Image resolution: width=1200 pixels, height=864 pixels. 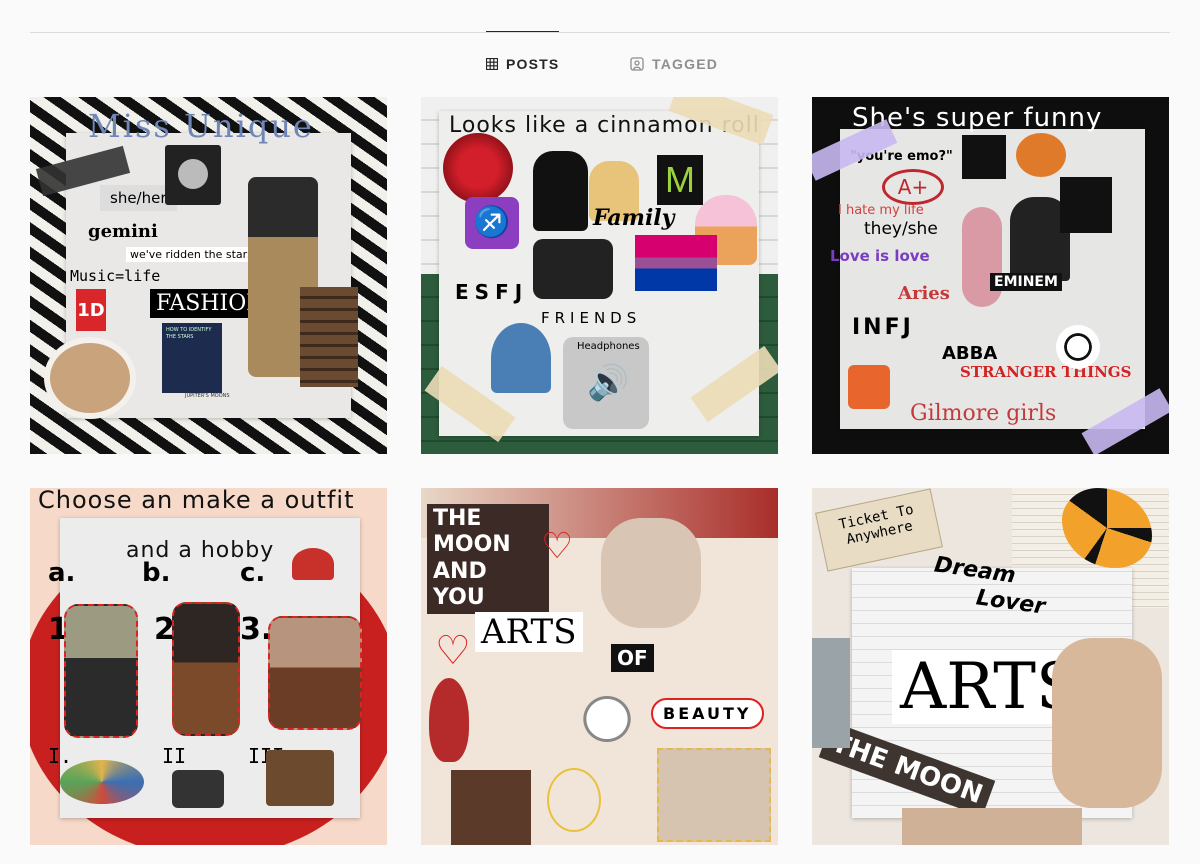 I want to click on moon-photo, so click(x=193, y=175).